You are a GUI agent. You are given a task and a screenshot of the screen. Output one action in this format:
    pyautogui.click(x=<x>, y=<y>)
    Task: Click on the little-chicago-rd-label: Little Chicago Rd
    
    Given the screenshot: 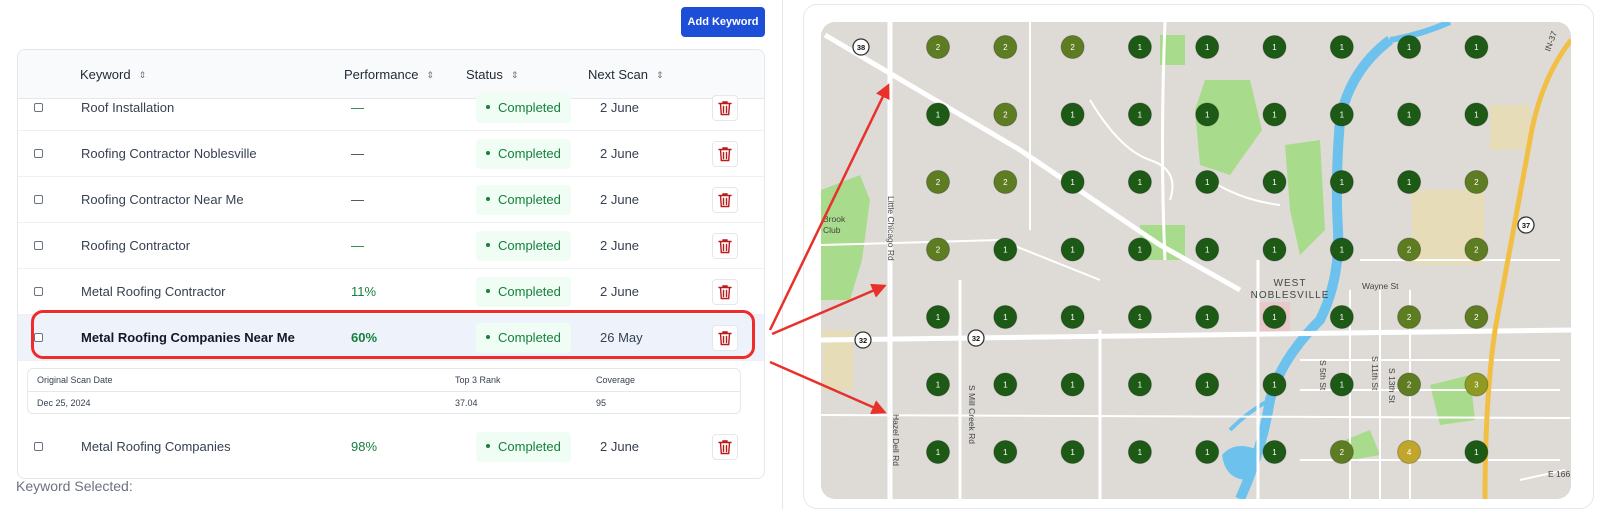 What is the action you would take?
    pyautogui.click(x=891, y=228)
    